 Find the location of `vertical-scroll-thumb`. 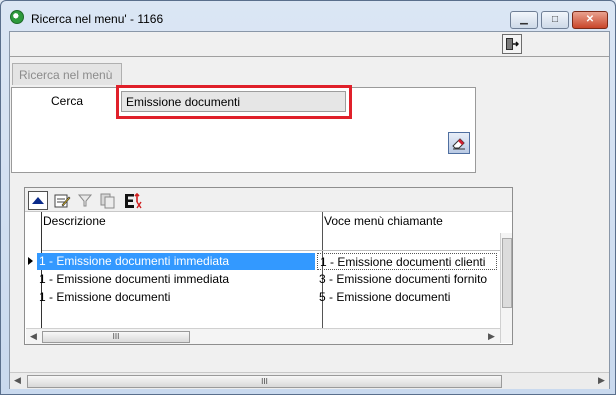

vertical-scroll-thumb is located at coordinates (507, 273).